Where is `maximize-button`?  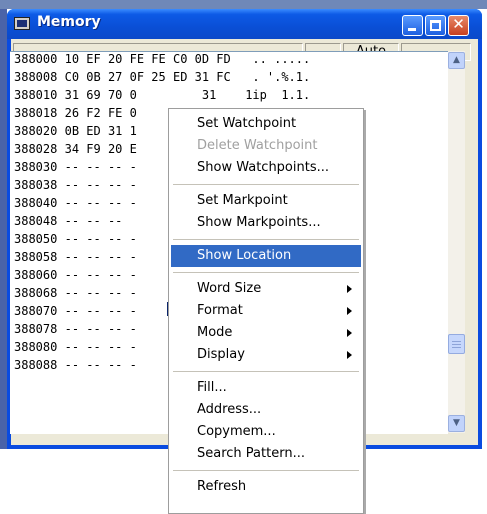
maximize-button is located at coordinates (435, 25).